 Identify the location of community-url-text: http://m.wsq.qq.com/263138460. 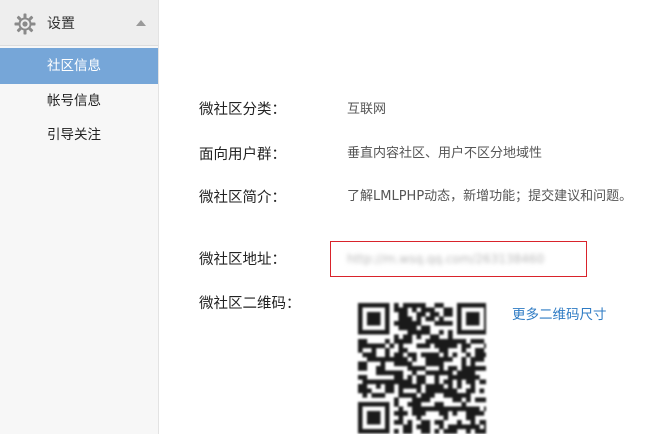
(446, 259).